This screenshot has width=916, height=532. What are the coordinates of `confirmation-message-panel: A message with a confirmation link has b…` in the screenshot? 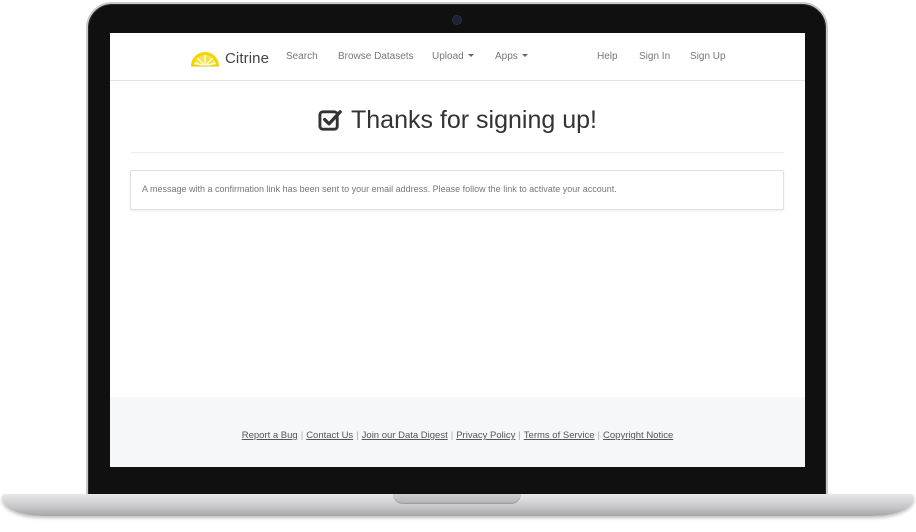 It's located at (457, 190).